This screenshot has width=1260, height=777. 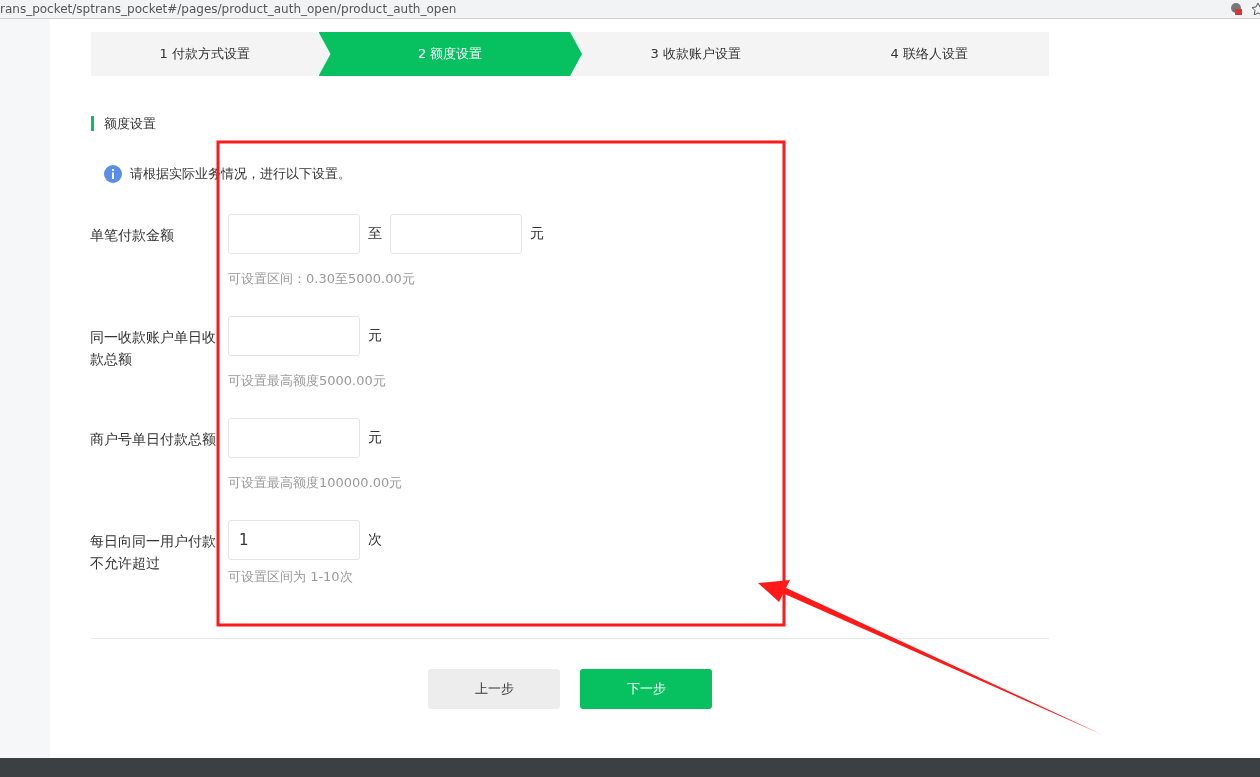 I want to click on step: 3 收款账户设置, so click(x=696, y=54).